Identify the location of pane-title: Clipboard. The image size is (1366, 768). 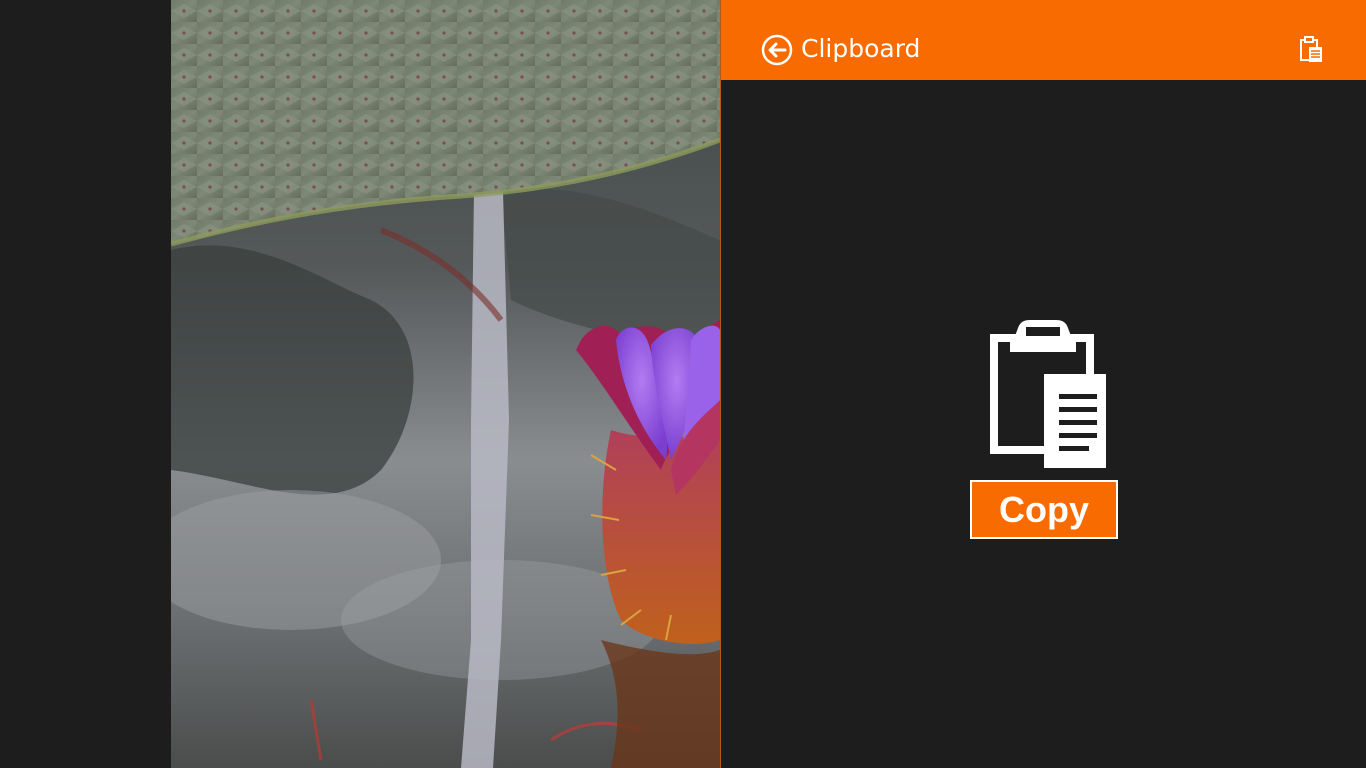
(861, 48).